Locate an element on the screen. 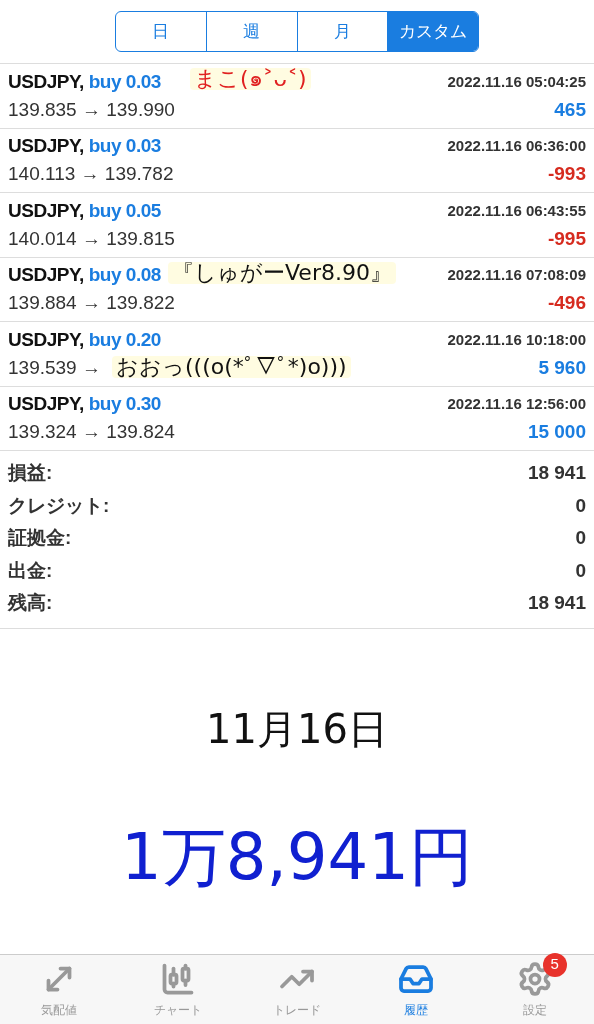 The image size is (594, 1024). summary-label: クレジット: is located at coordinates (59, 505).